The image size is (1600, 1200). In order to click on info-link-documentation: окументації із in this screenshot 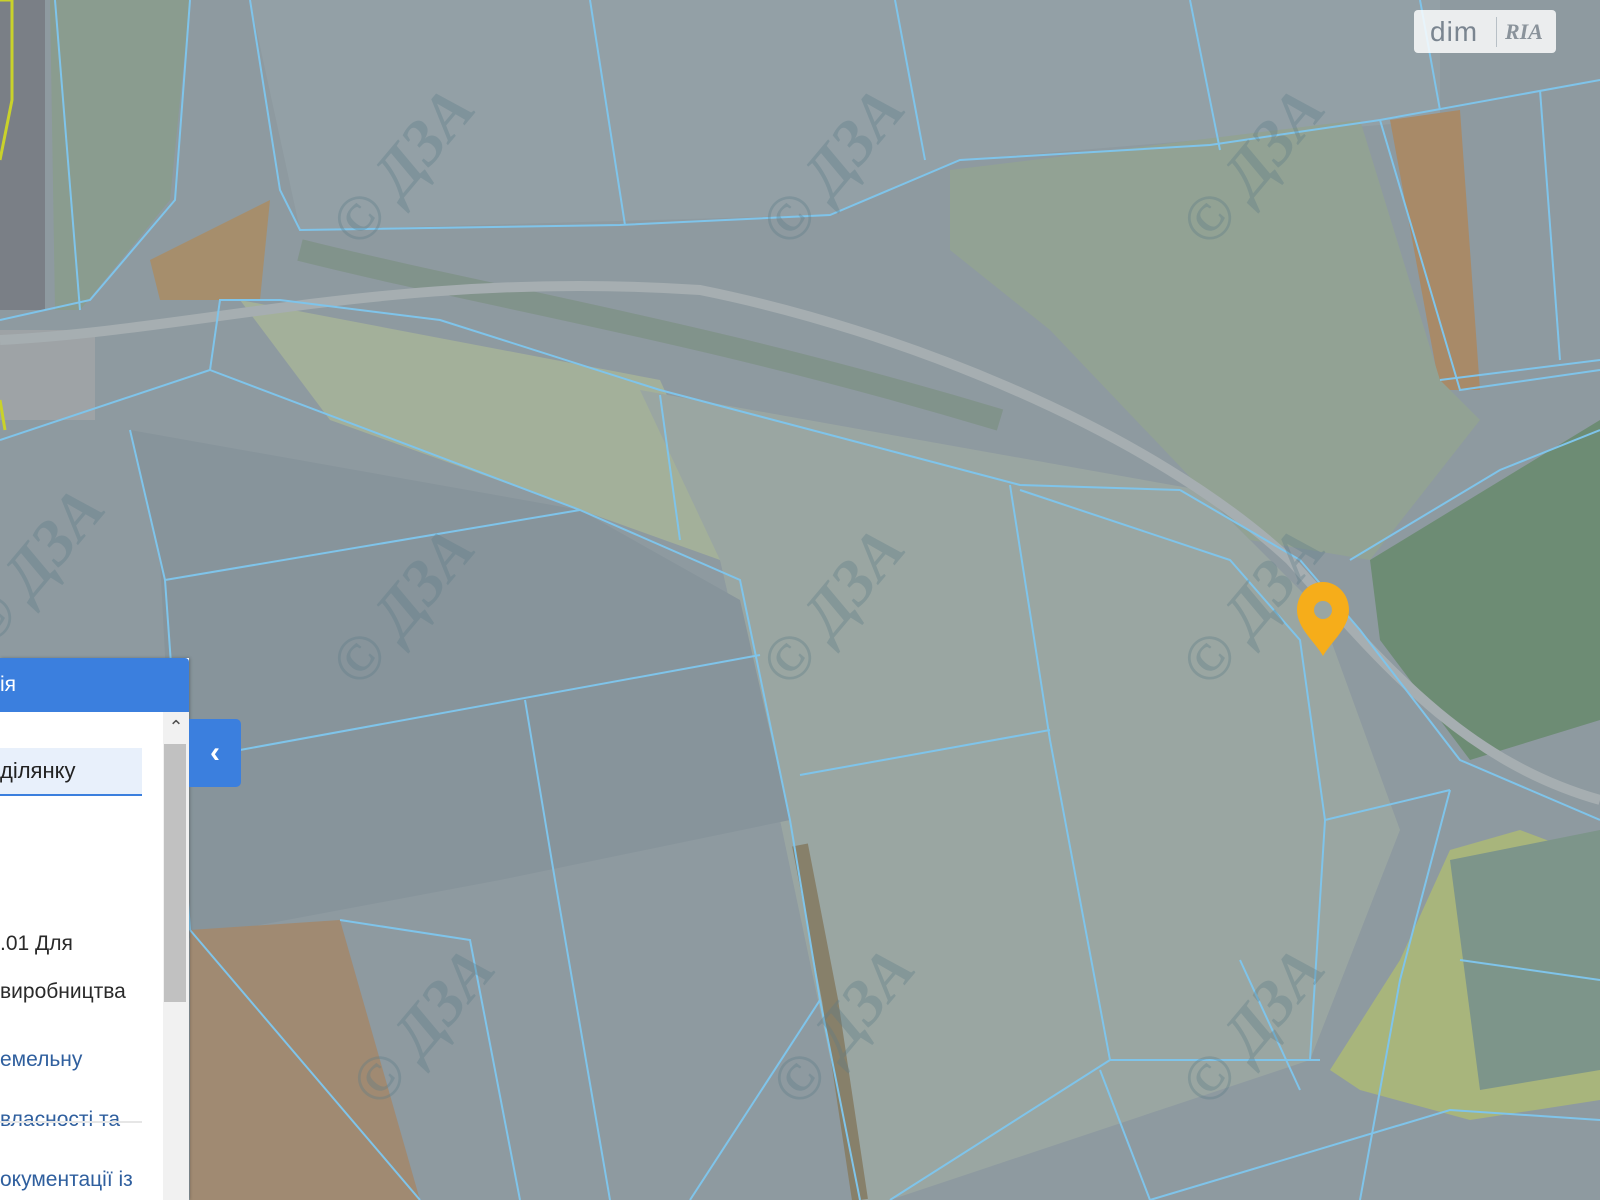, I will do `click(66, 1180)`.